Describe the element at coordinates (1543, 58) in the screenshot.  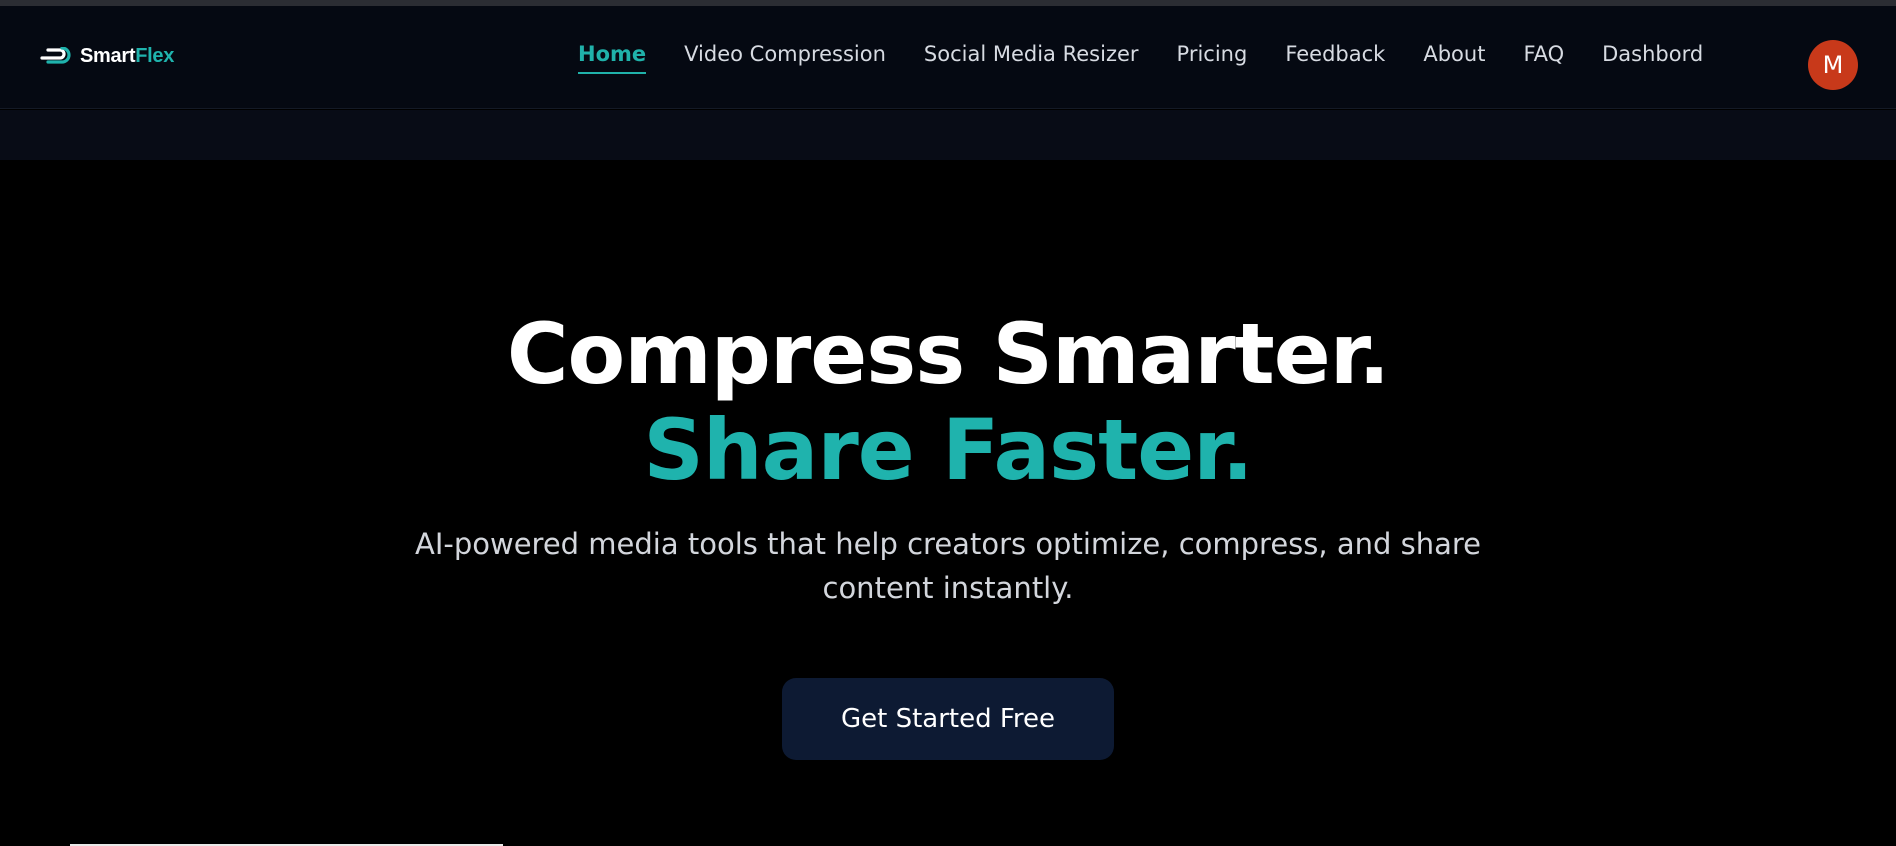
I see `nav-item-faq: FAQ` at that location.